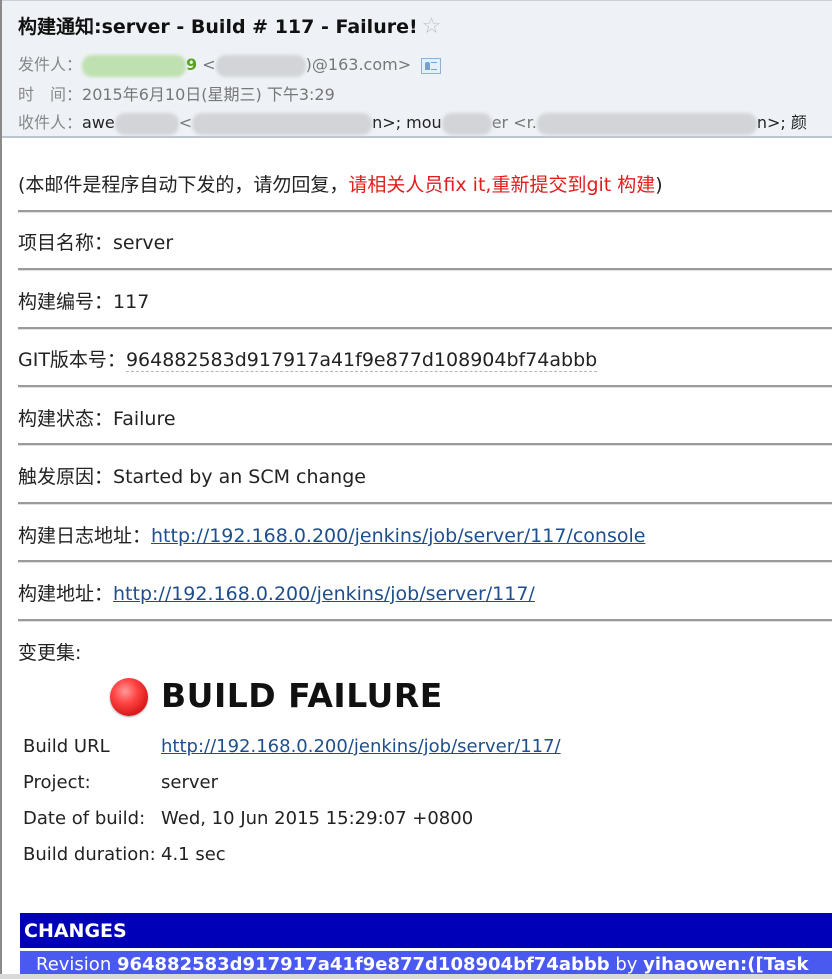 This screenshot has width=832, height=979. What do you see at coordinates (66, 477) in the screenshot?
I see `field-label: 触发原因：` at bounding box center [66, 477].